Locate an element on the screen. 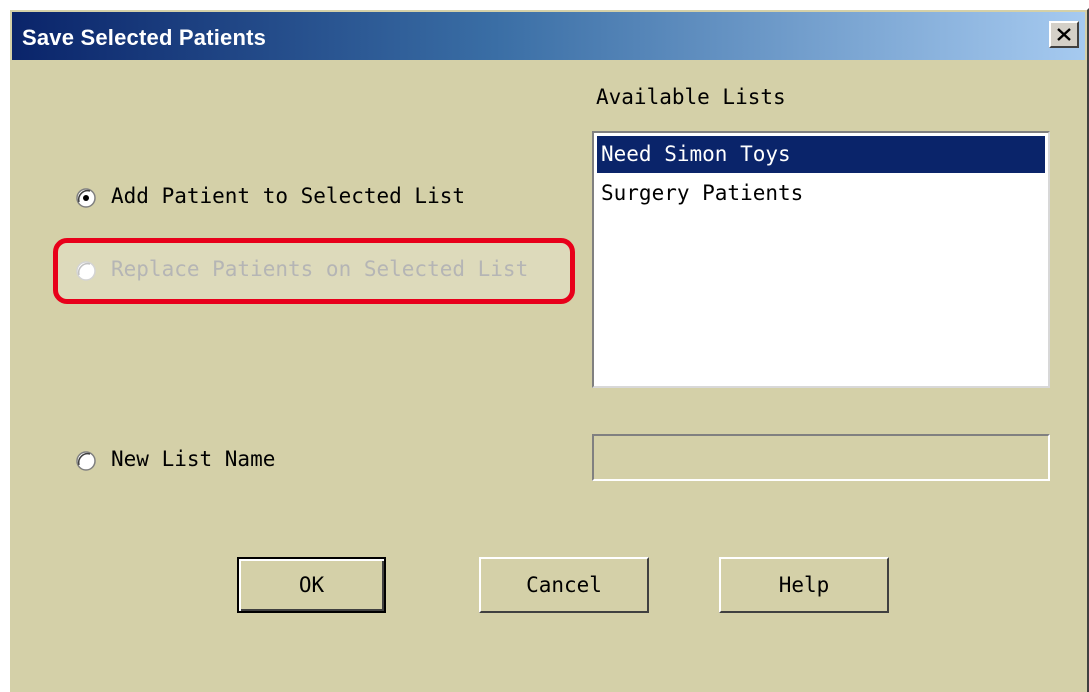 The image size is (1089, 692). cancel-button: Cancel is located at coordinates (564, 585).